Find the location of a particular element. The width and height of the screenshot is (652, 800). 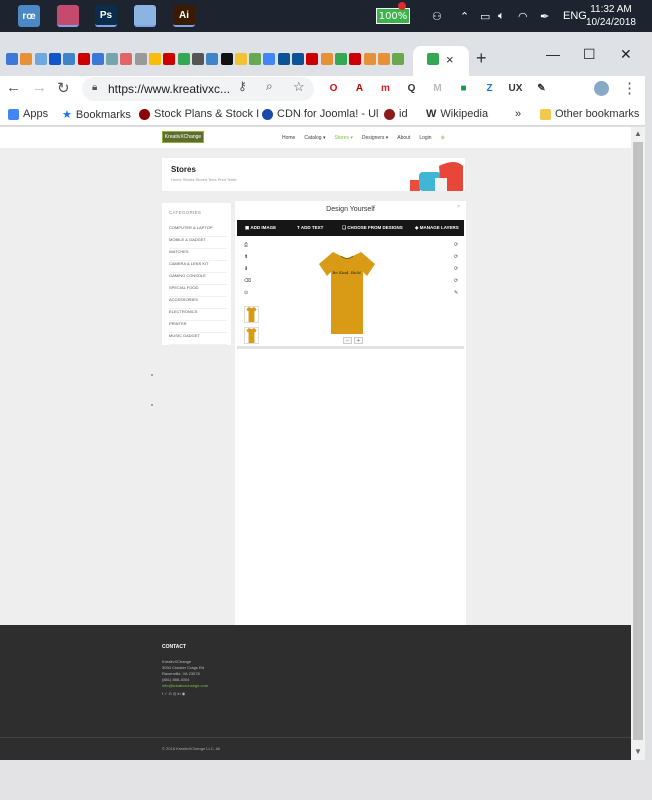

category-item: CAMERA & LENS KIT is located at coordinates (198, 267).